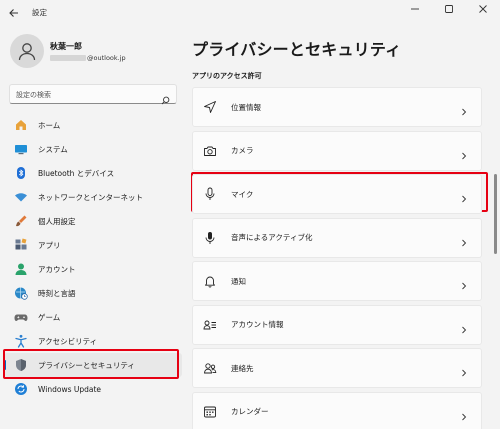  I want to click on contacts-icon, so click(210, 368).